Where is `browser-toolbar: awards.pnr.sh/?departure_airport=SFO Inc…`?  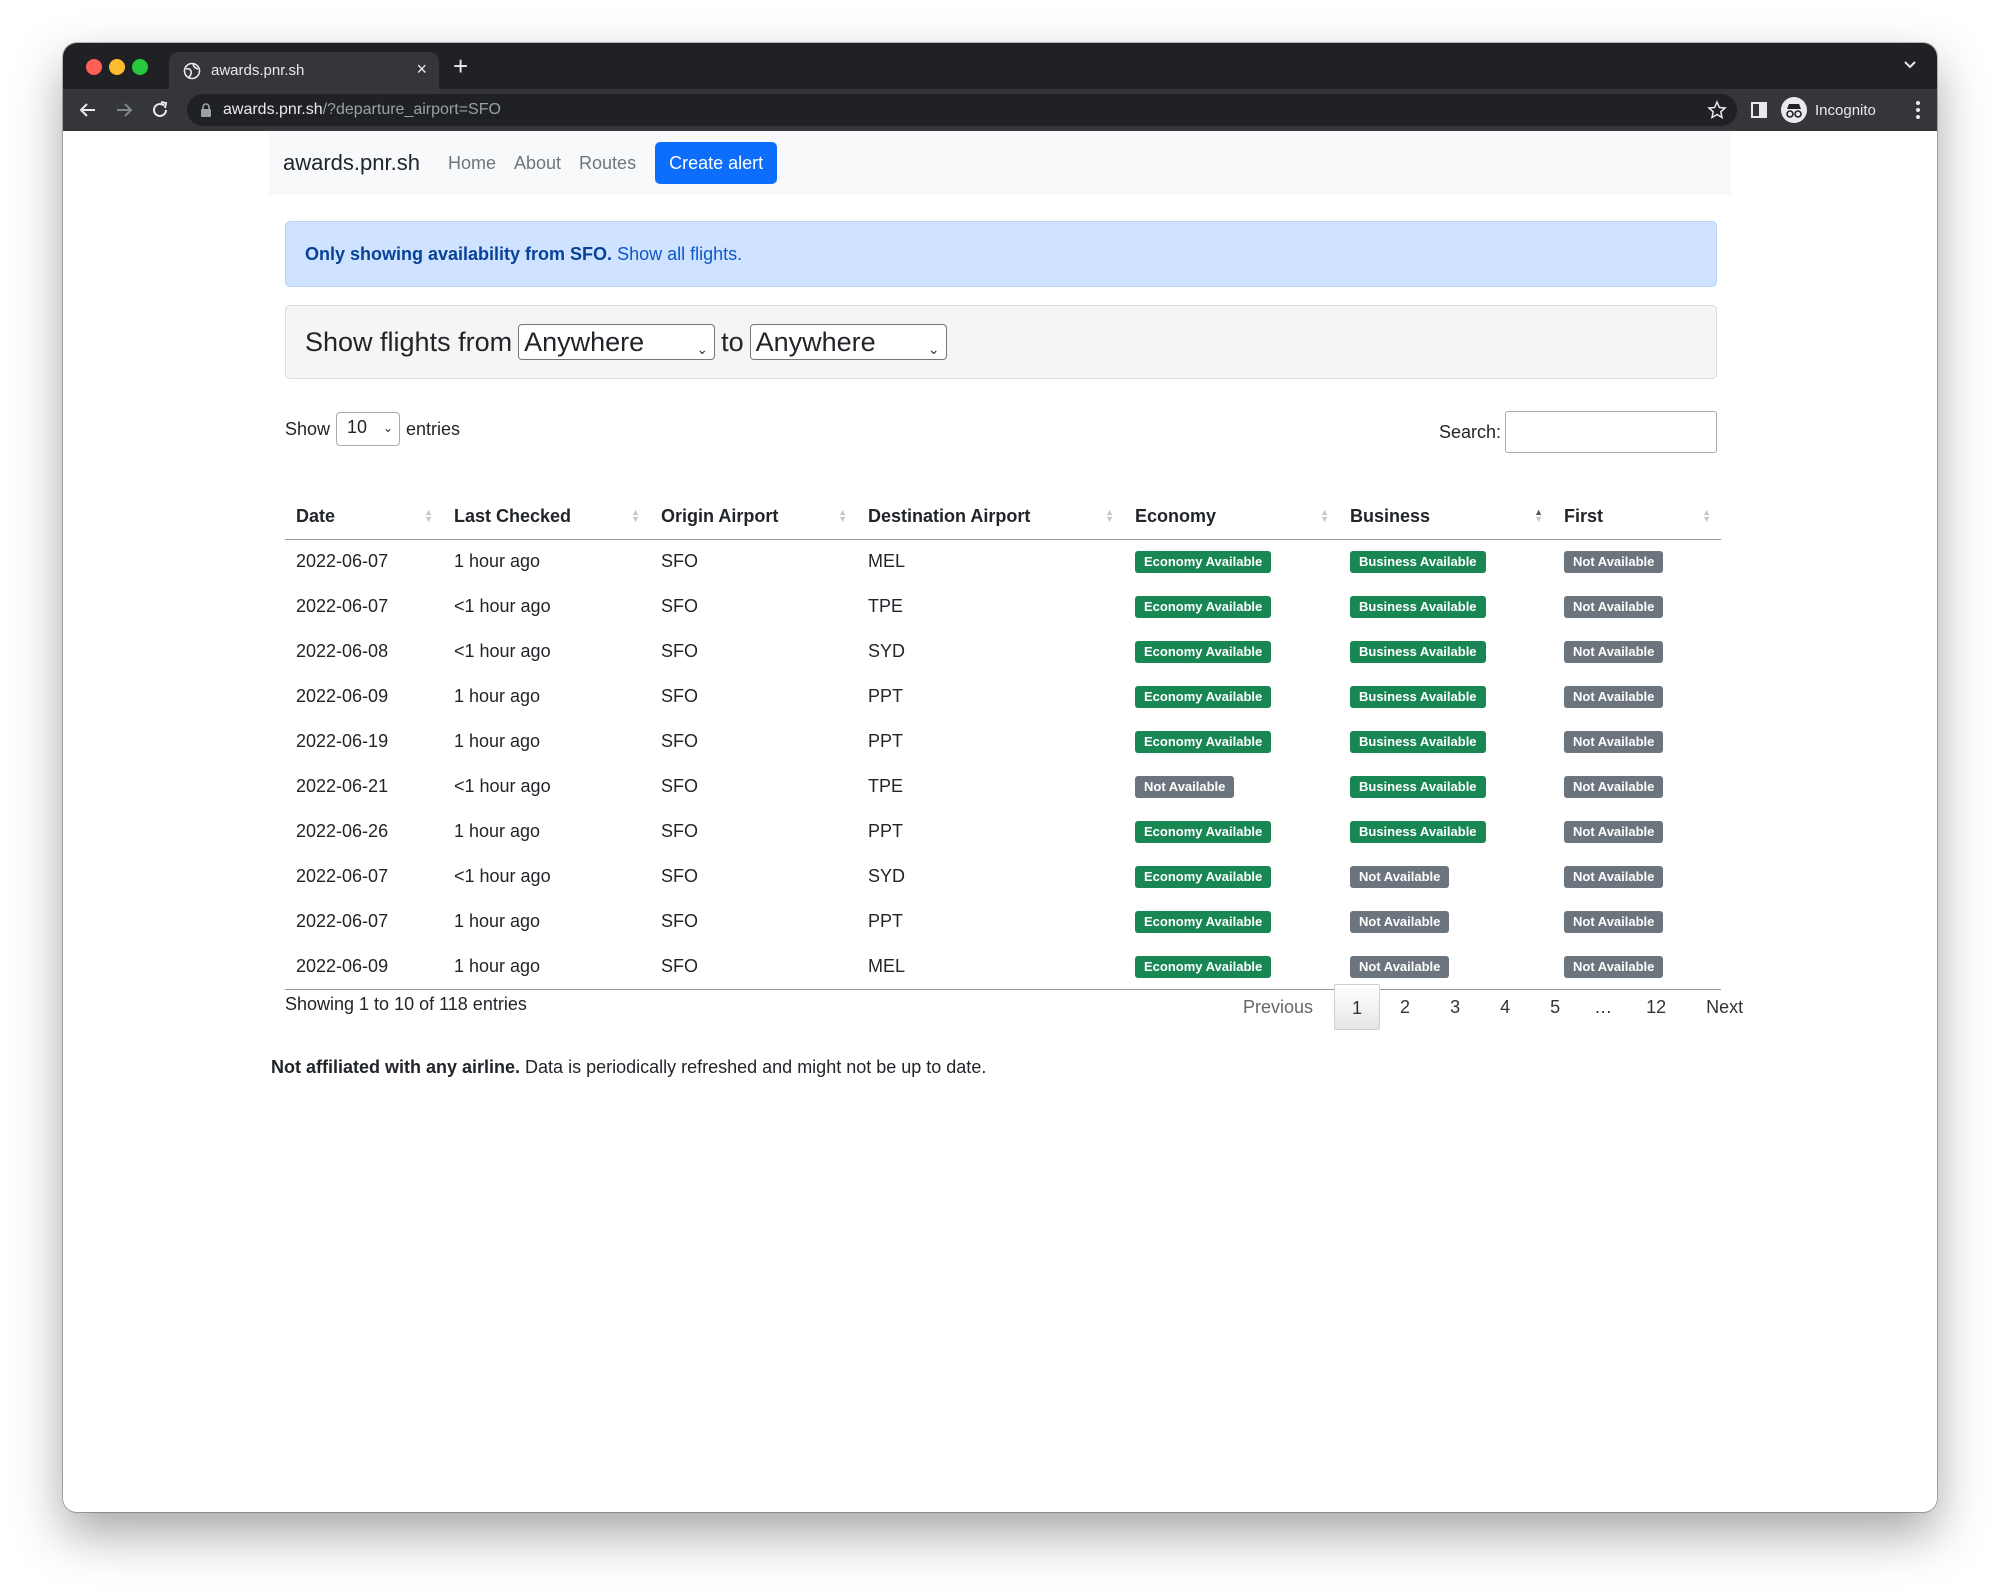 browser-toolbar: awards.pnr.sh/?departure_airport=SFO Inc… is located at coordinates (1000, 110).